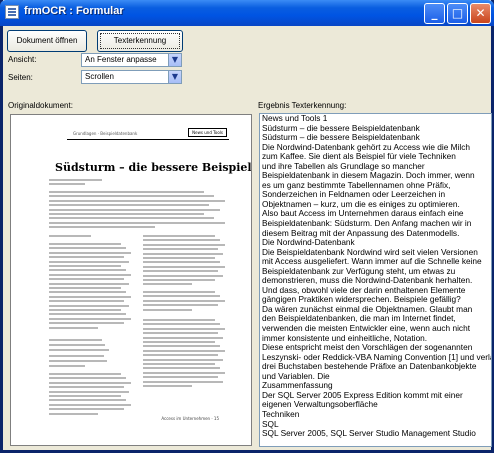 The image size is (494, 453). I want to click on pages-label: Seiten:, so click(20, 77).